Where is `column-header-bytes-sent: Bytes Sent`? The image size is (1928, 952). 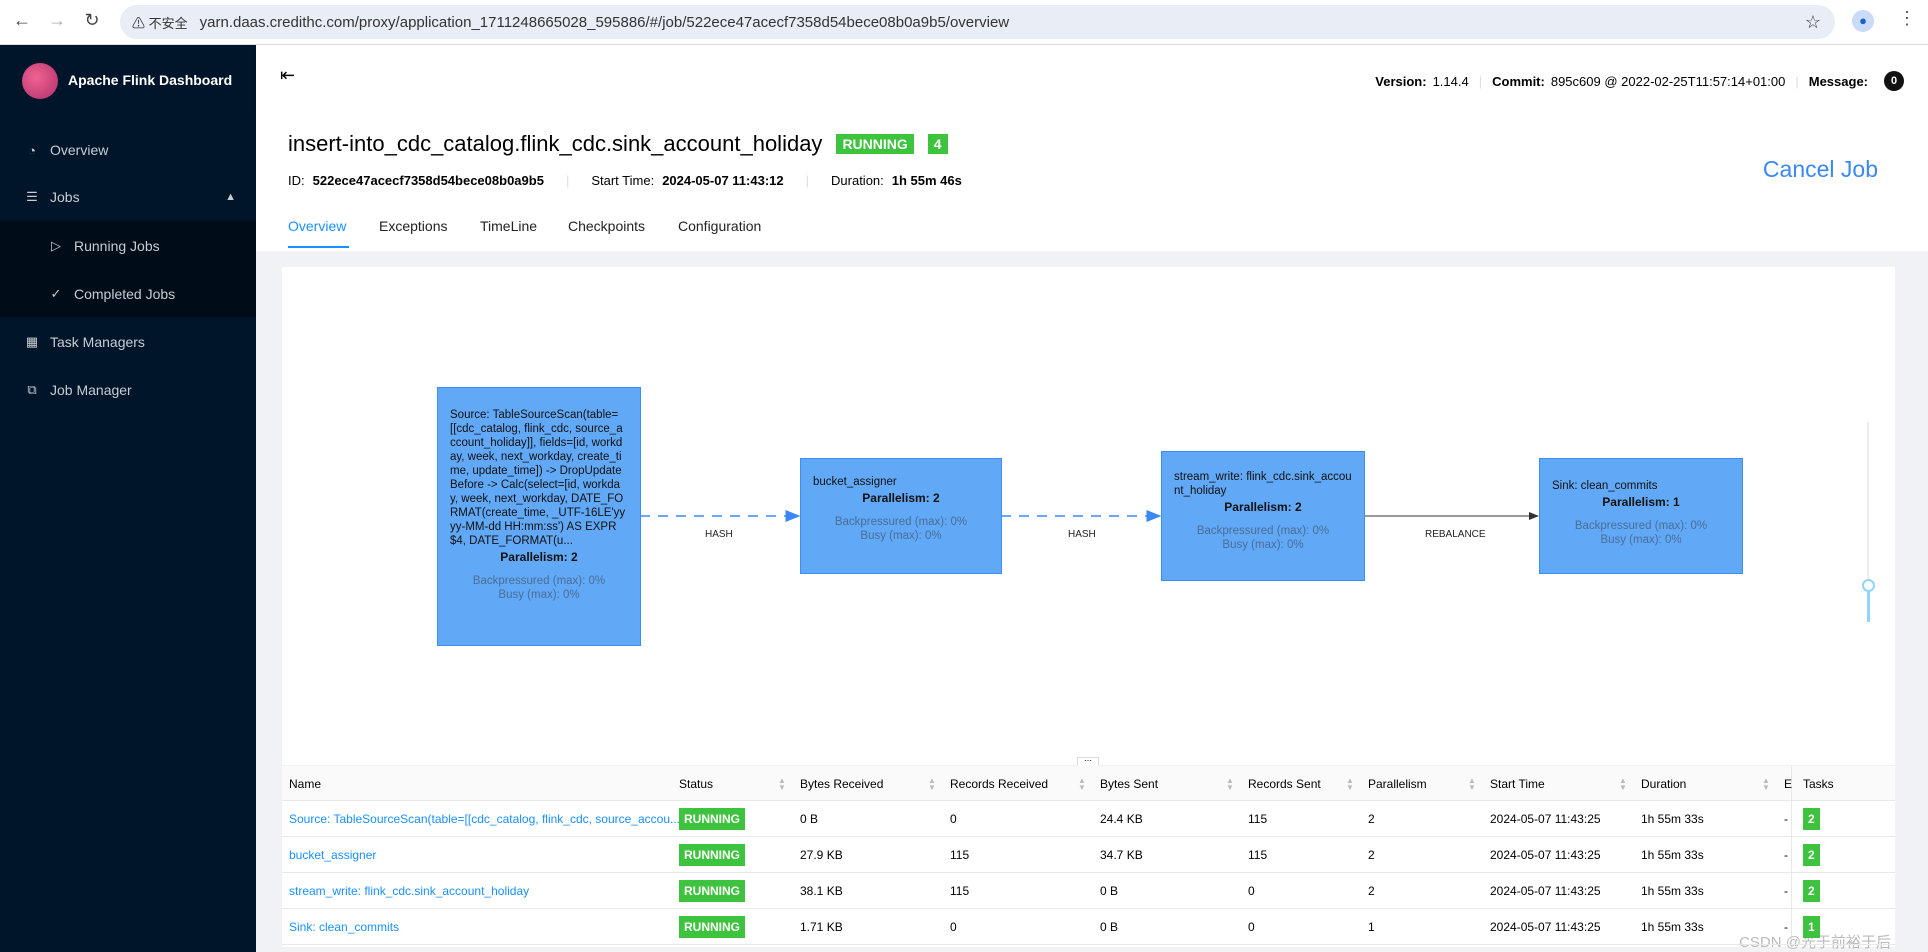
column-header-bytes-sent: Bytes Sent is located at coordinates (1129, 783).